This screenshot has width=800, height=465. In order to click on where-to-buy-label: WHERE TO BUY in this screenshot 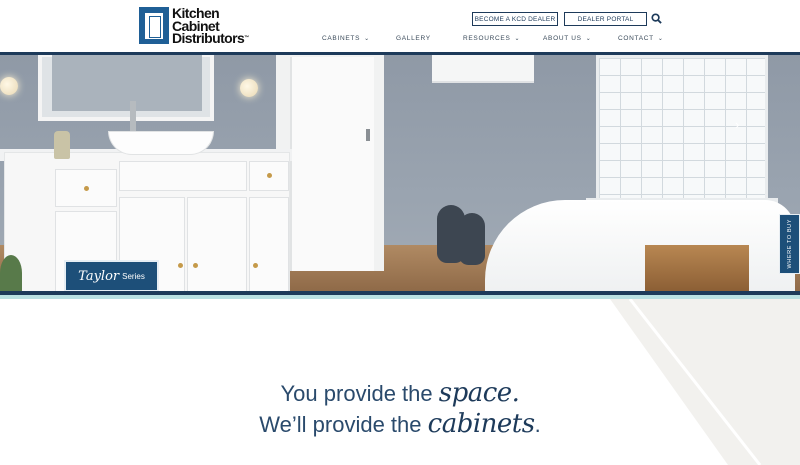, I will do `click(789, 244)`.